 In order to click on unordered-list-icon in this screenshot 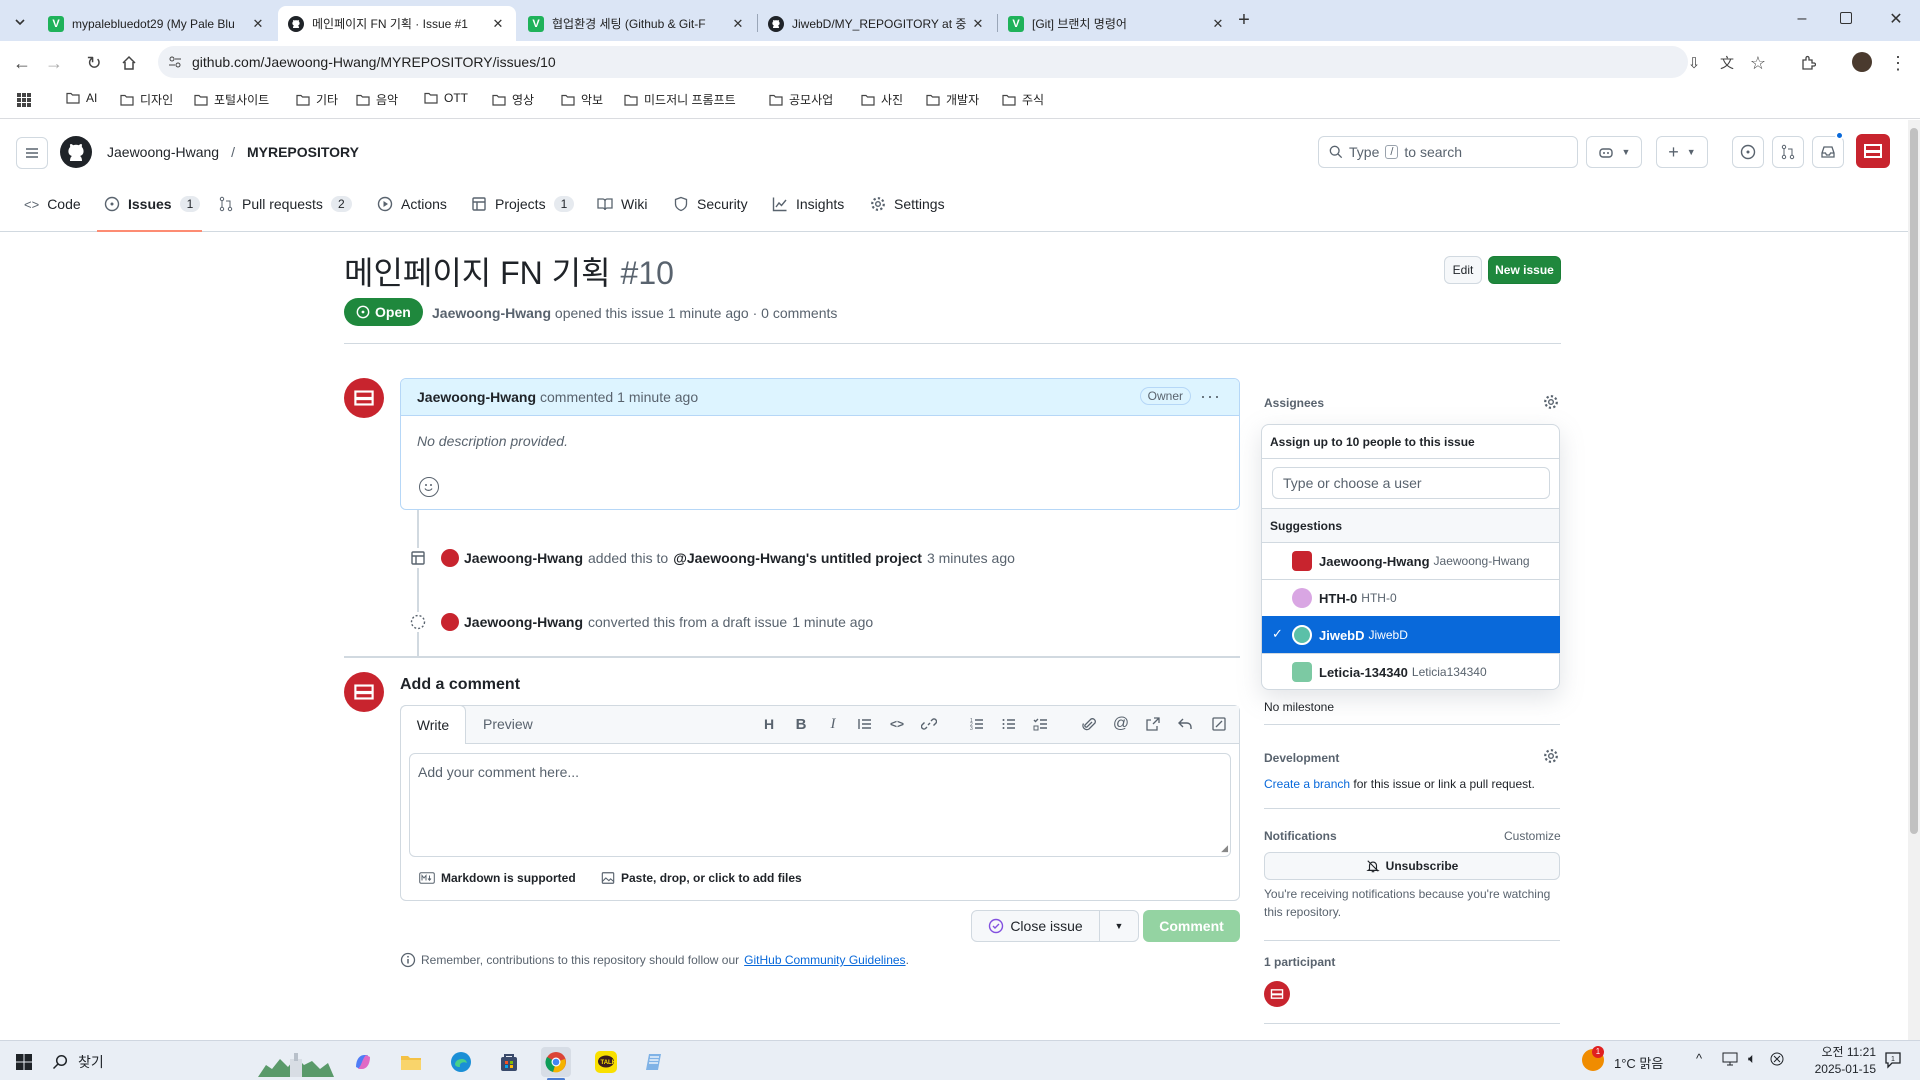, I will do `click(1009, 724)`.